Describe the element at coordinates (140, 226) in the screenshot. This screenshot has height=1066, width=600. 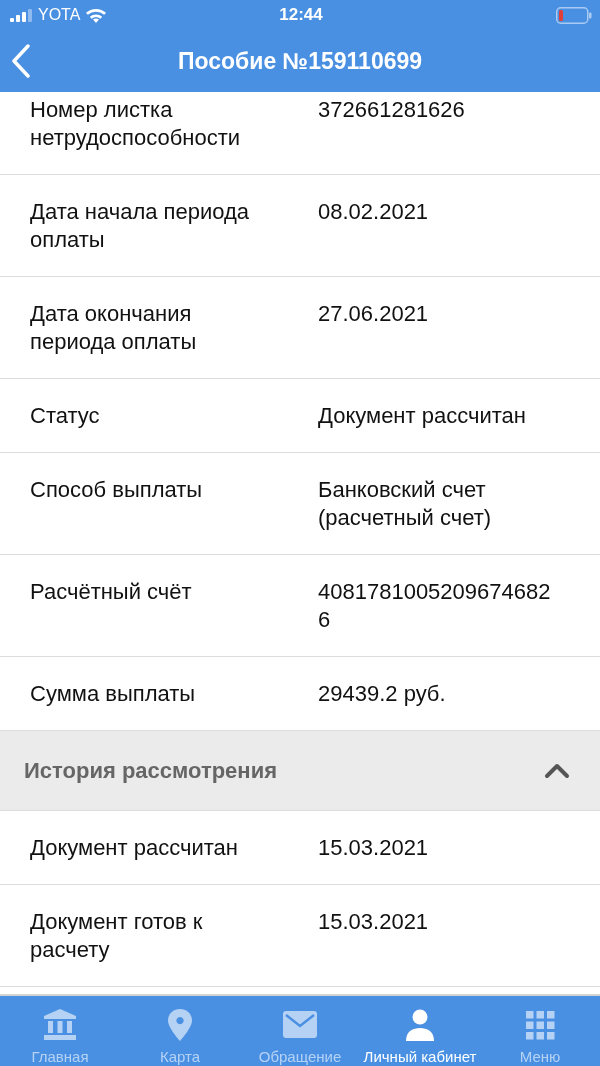
I see `field-label: Дата начала периода оплаты` at that location.